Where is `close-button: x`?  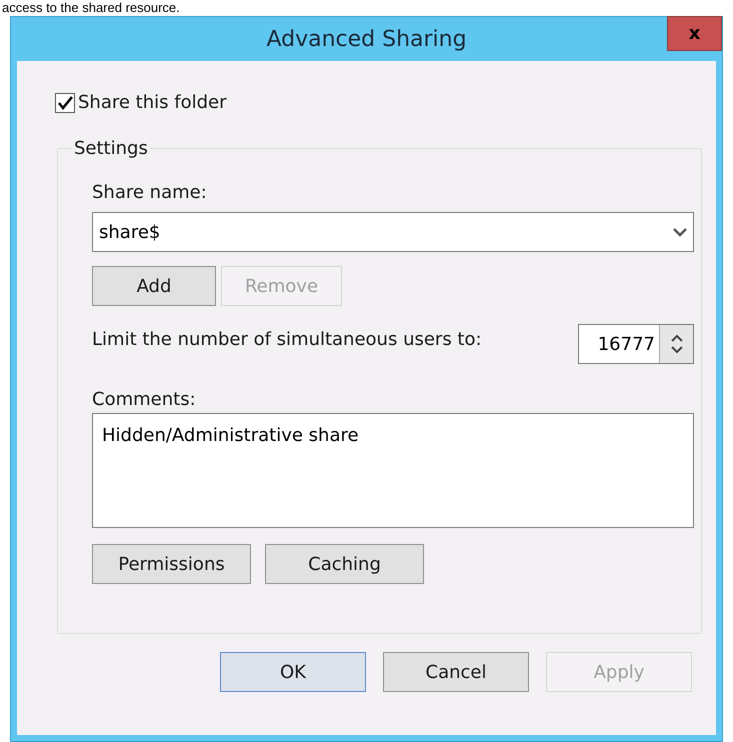 close-button: x is located at coordinates (694, 33).